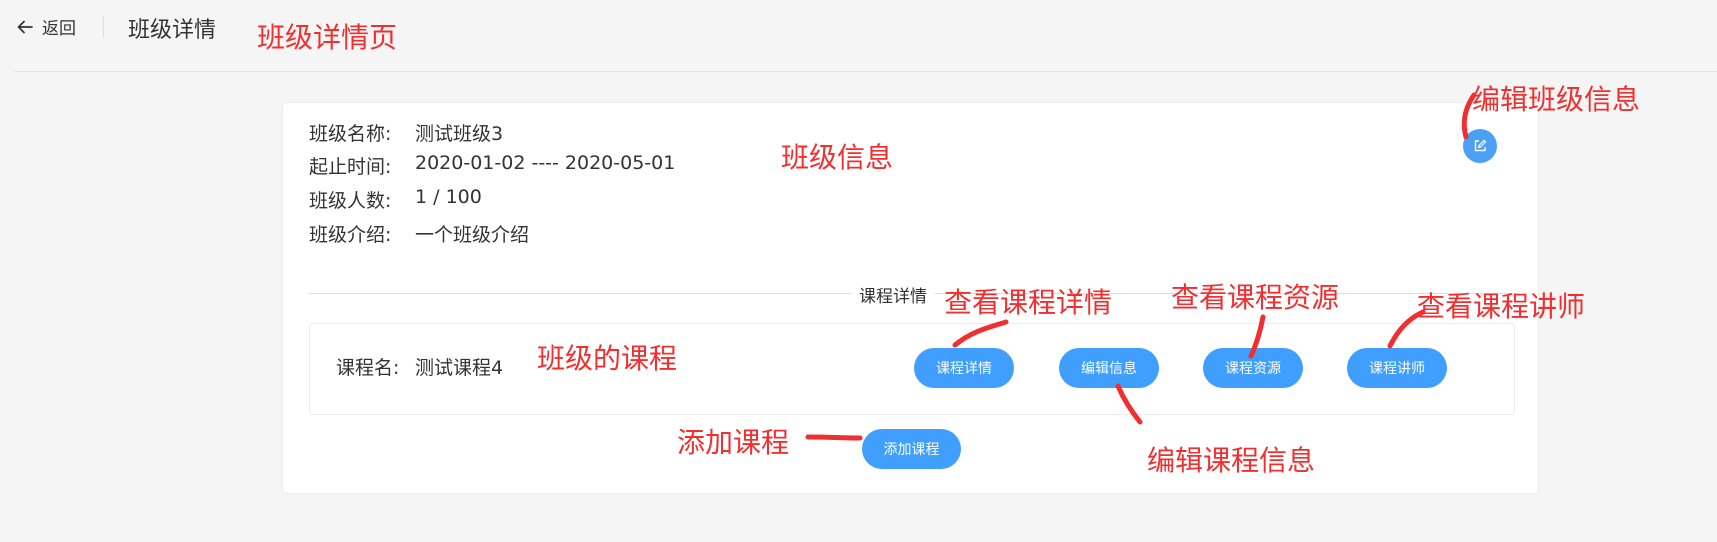 This screenshot has width=1717, height=542. Describe the element at coordinates (1129, 404) in the screenshot. I see `stroke-edit-course` at that location.